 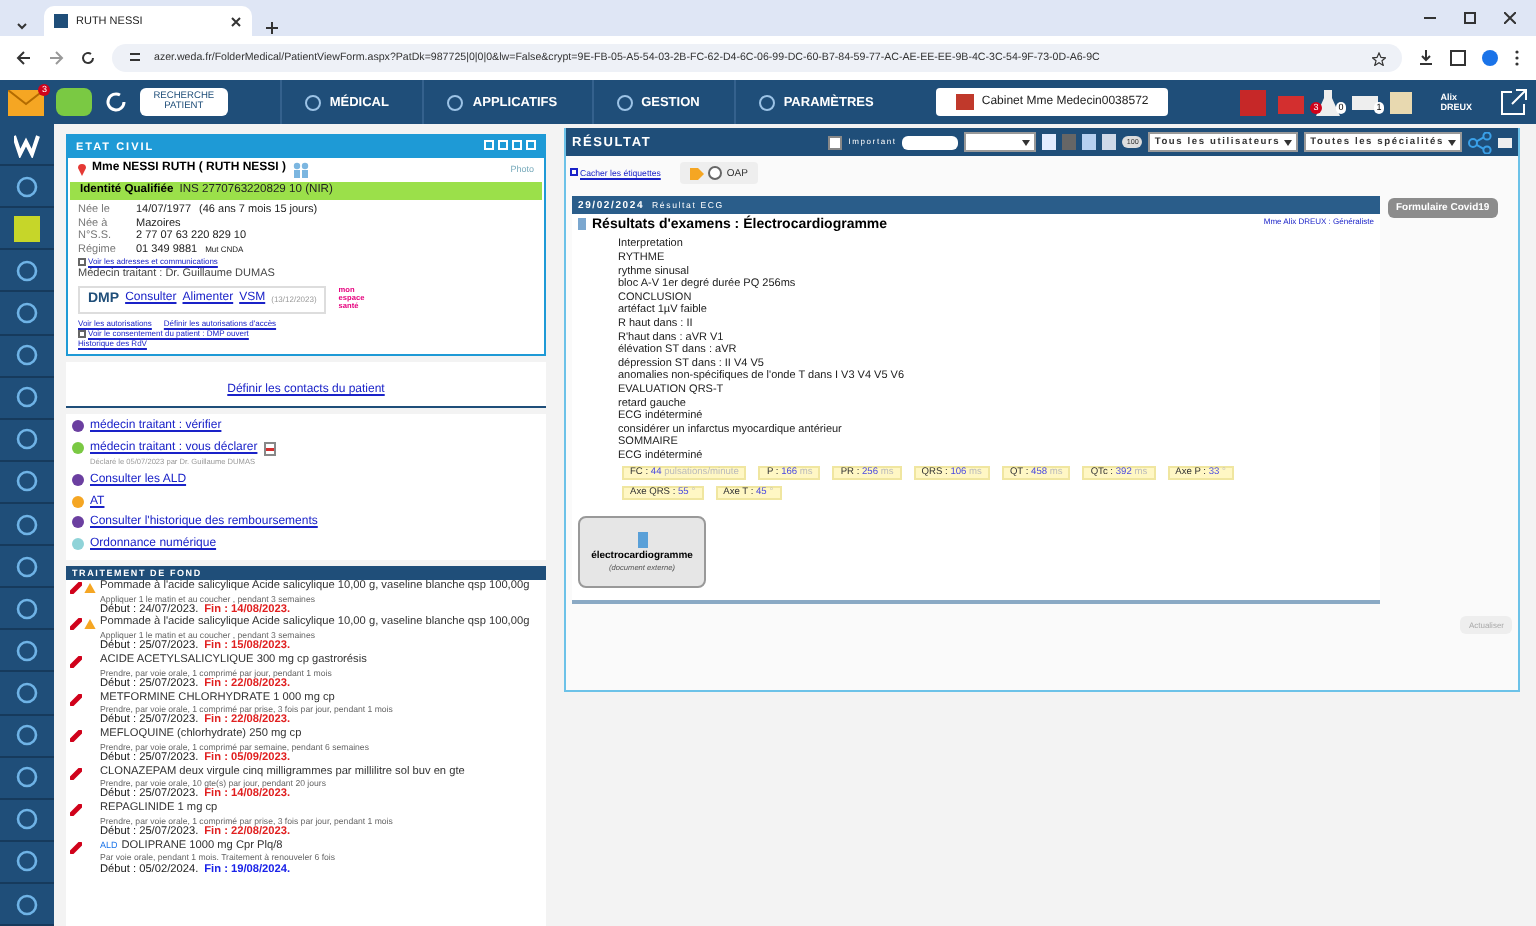 What do you see at coordinates (135, 56) in the screenshot?
I see `site-info-icon` at bounding box center [135, 56].